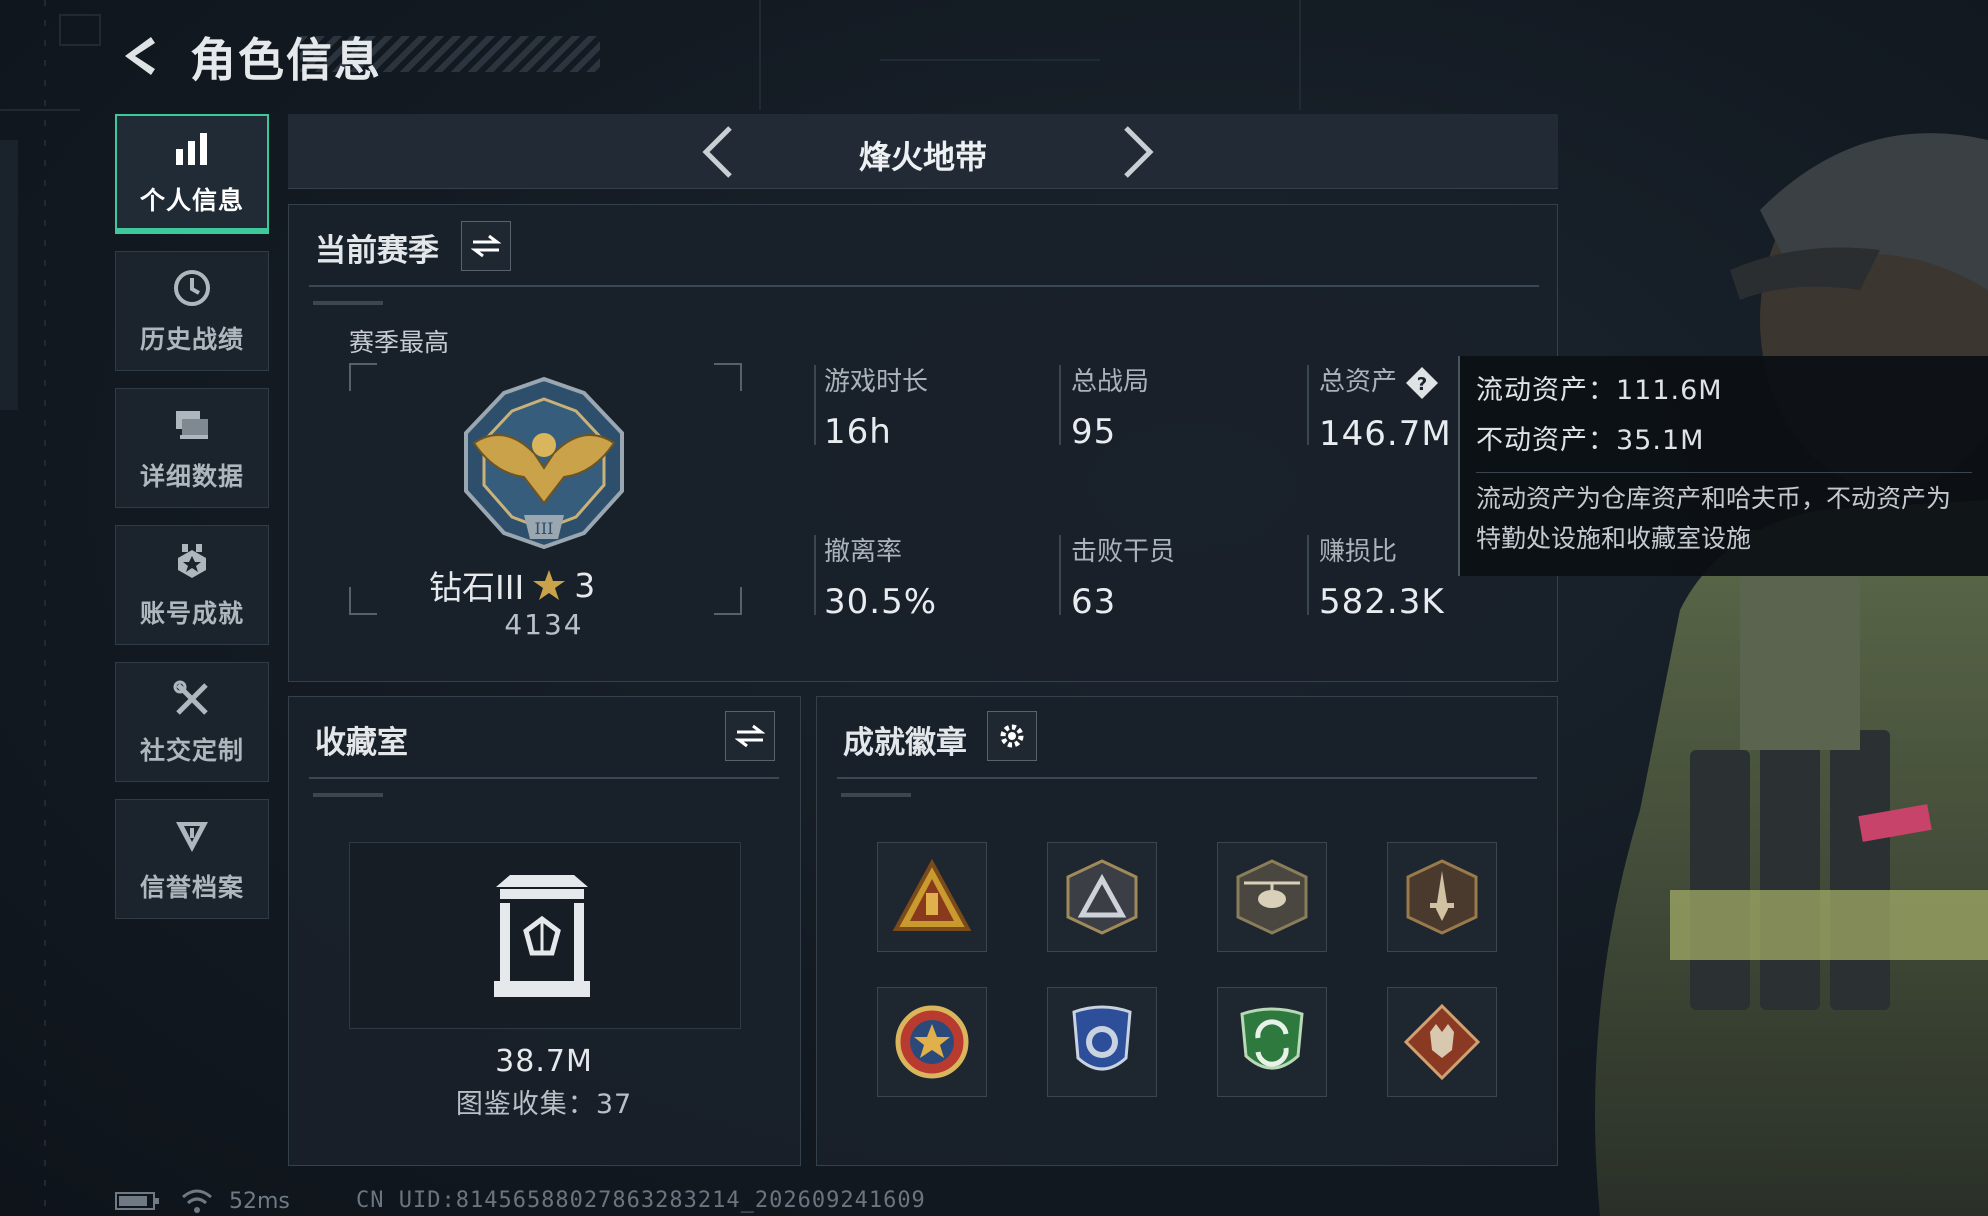 The image size is (1988, 1216). I want to click on nav-item-achievements: 账号成就, so click(192, 585).